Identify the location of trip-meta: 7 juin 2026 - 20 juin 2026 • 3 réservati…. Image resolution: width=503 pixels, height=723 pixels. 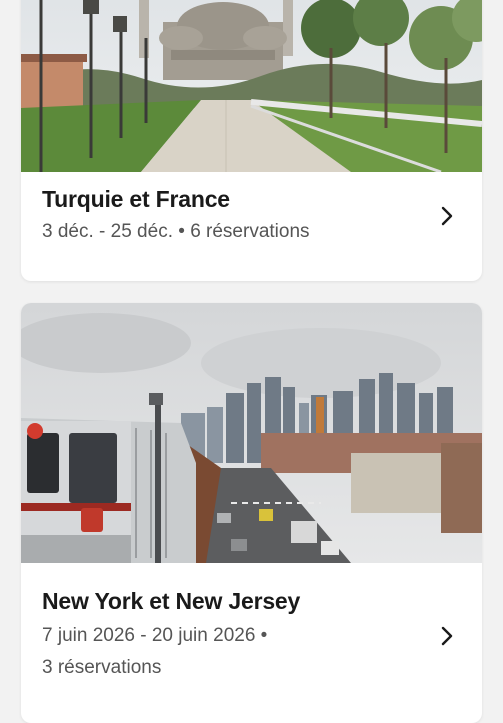
(207, 652).